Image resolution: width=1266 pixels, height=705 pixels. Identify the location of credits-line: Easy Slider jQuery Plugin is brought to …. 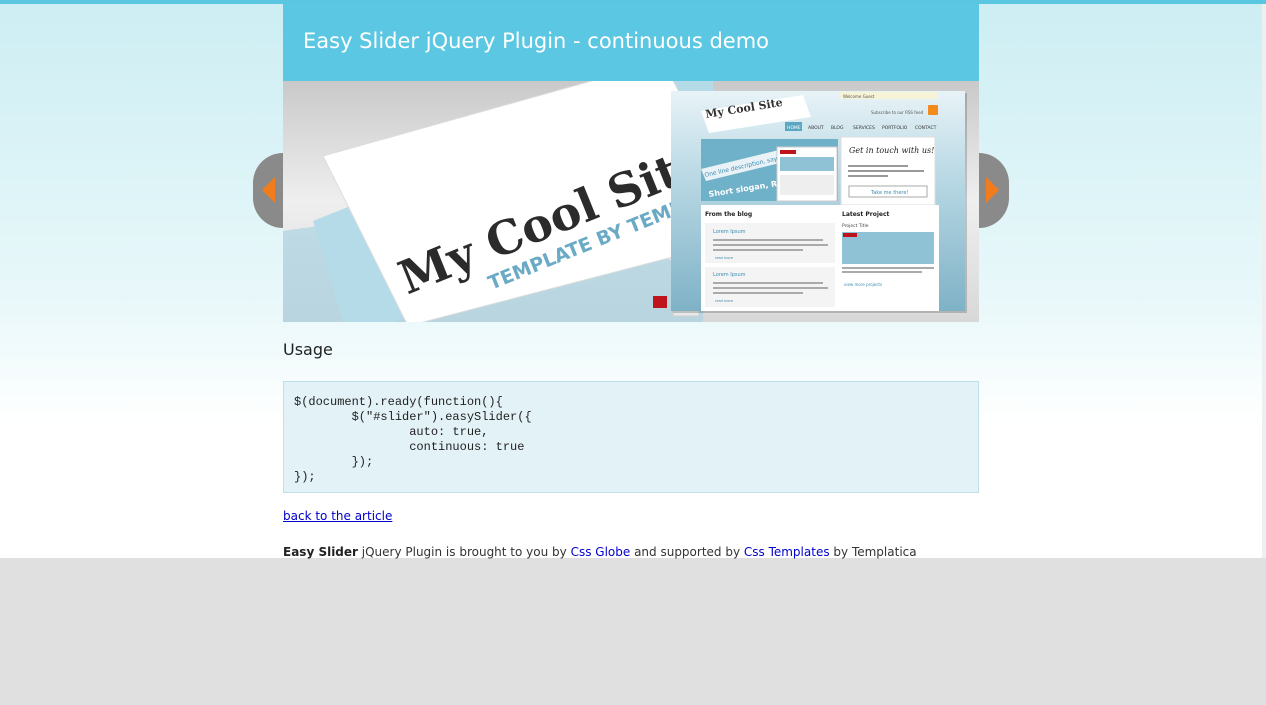
(600, 552).